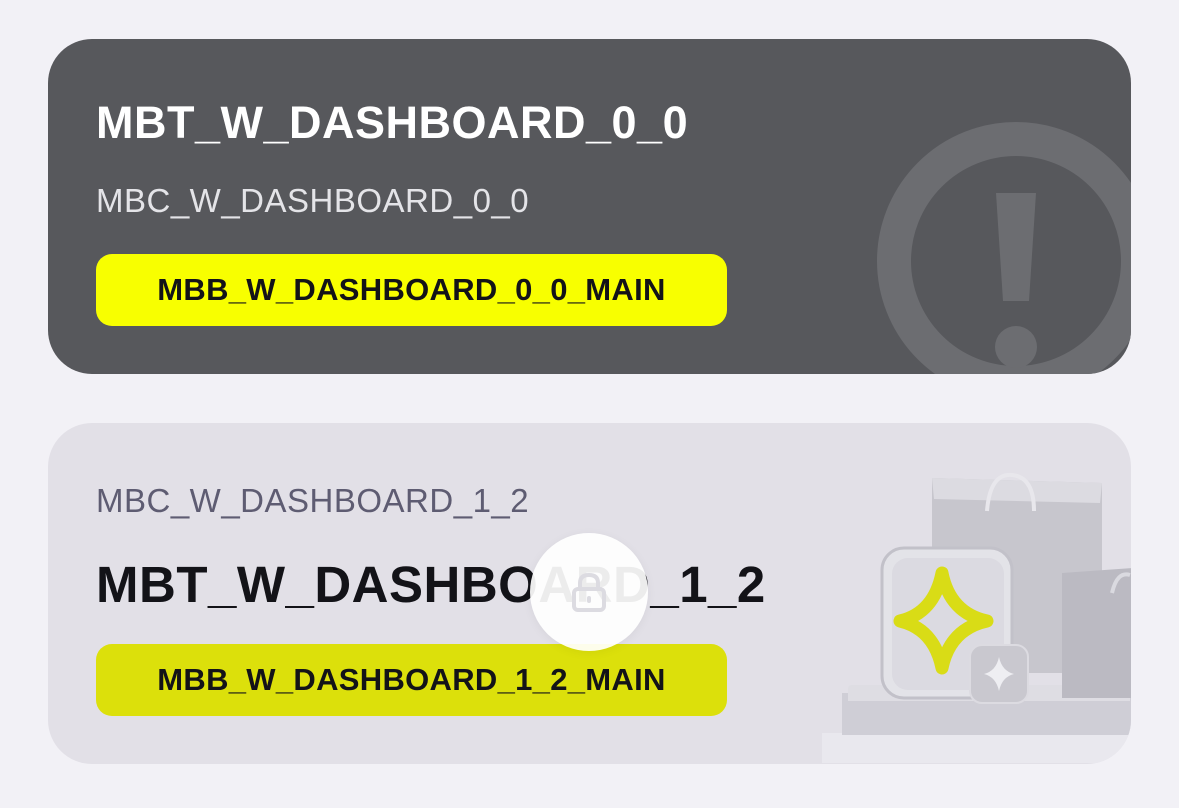 The width and height of the screenshot is (1179, 808). What do you see at coordinates (392, 122) in the screenshot?
I see `card-title: MBT_W_DASHBOARD_0_0` at bounding box center [392, 122].